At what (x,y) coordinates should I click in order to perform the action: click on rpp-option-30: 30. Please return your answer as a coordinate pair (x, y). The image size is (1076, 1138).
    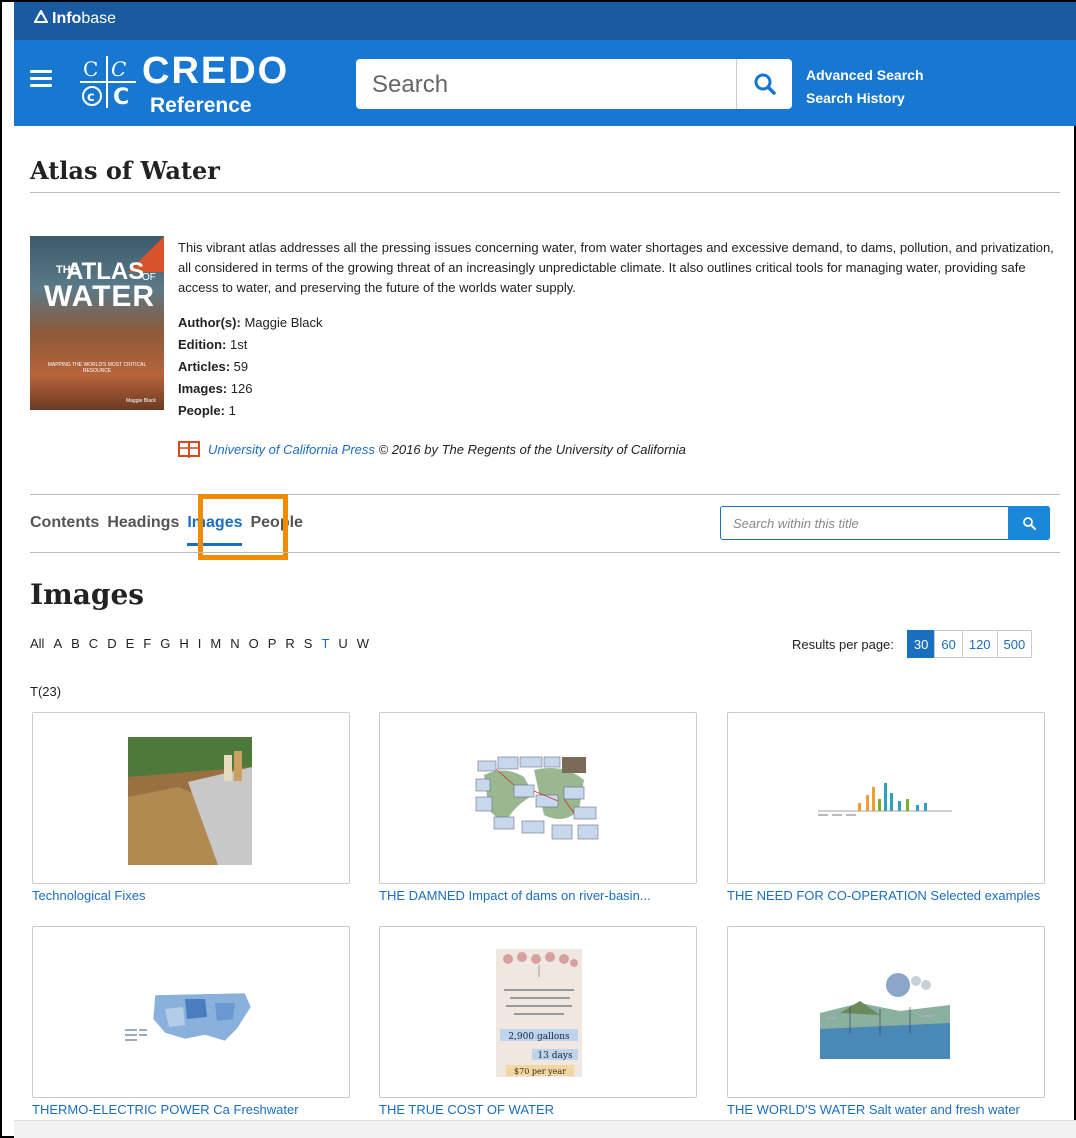
    Looking at the image, I should click on (921, 644).